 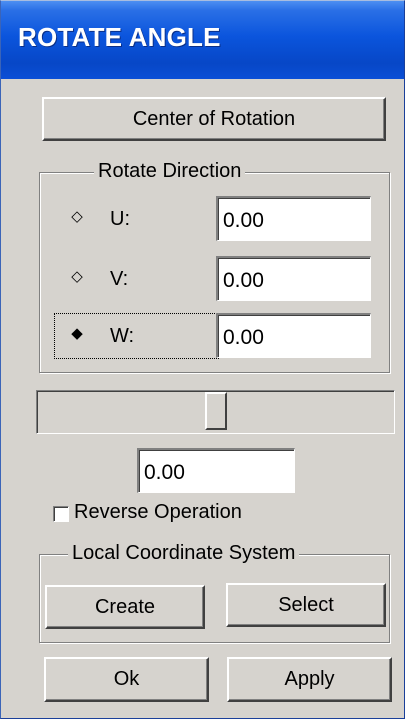 What do you see at coordinates (293, 335) in the screenshot?
I see `w-angle-input` at bounding box center [293, 335].